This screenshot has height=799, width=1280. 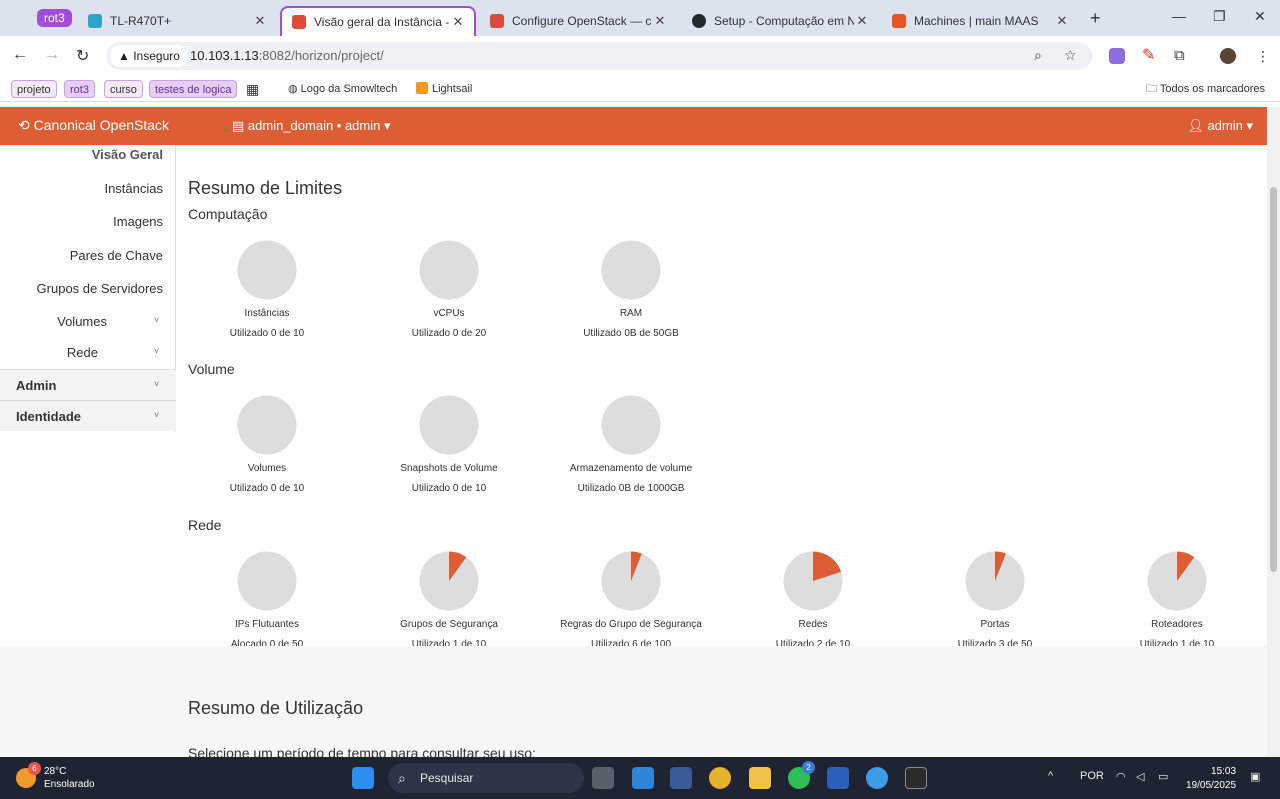 I want to click on bookmark-folder-testes: testes de logica, so click(x=193, y=89).